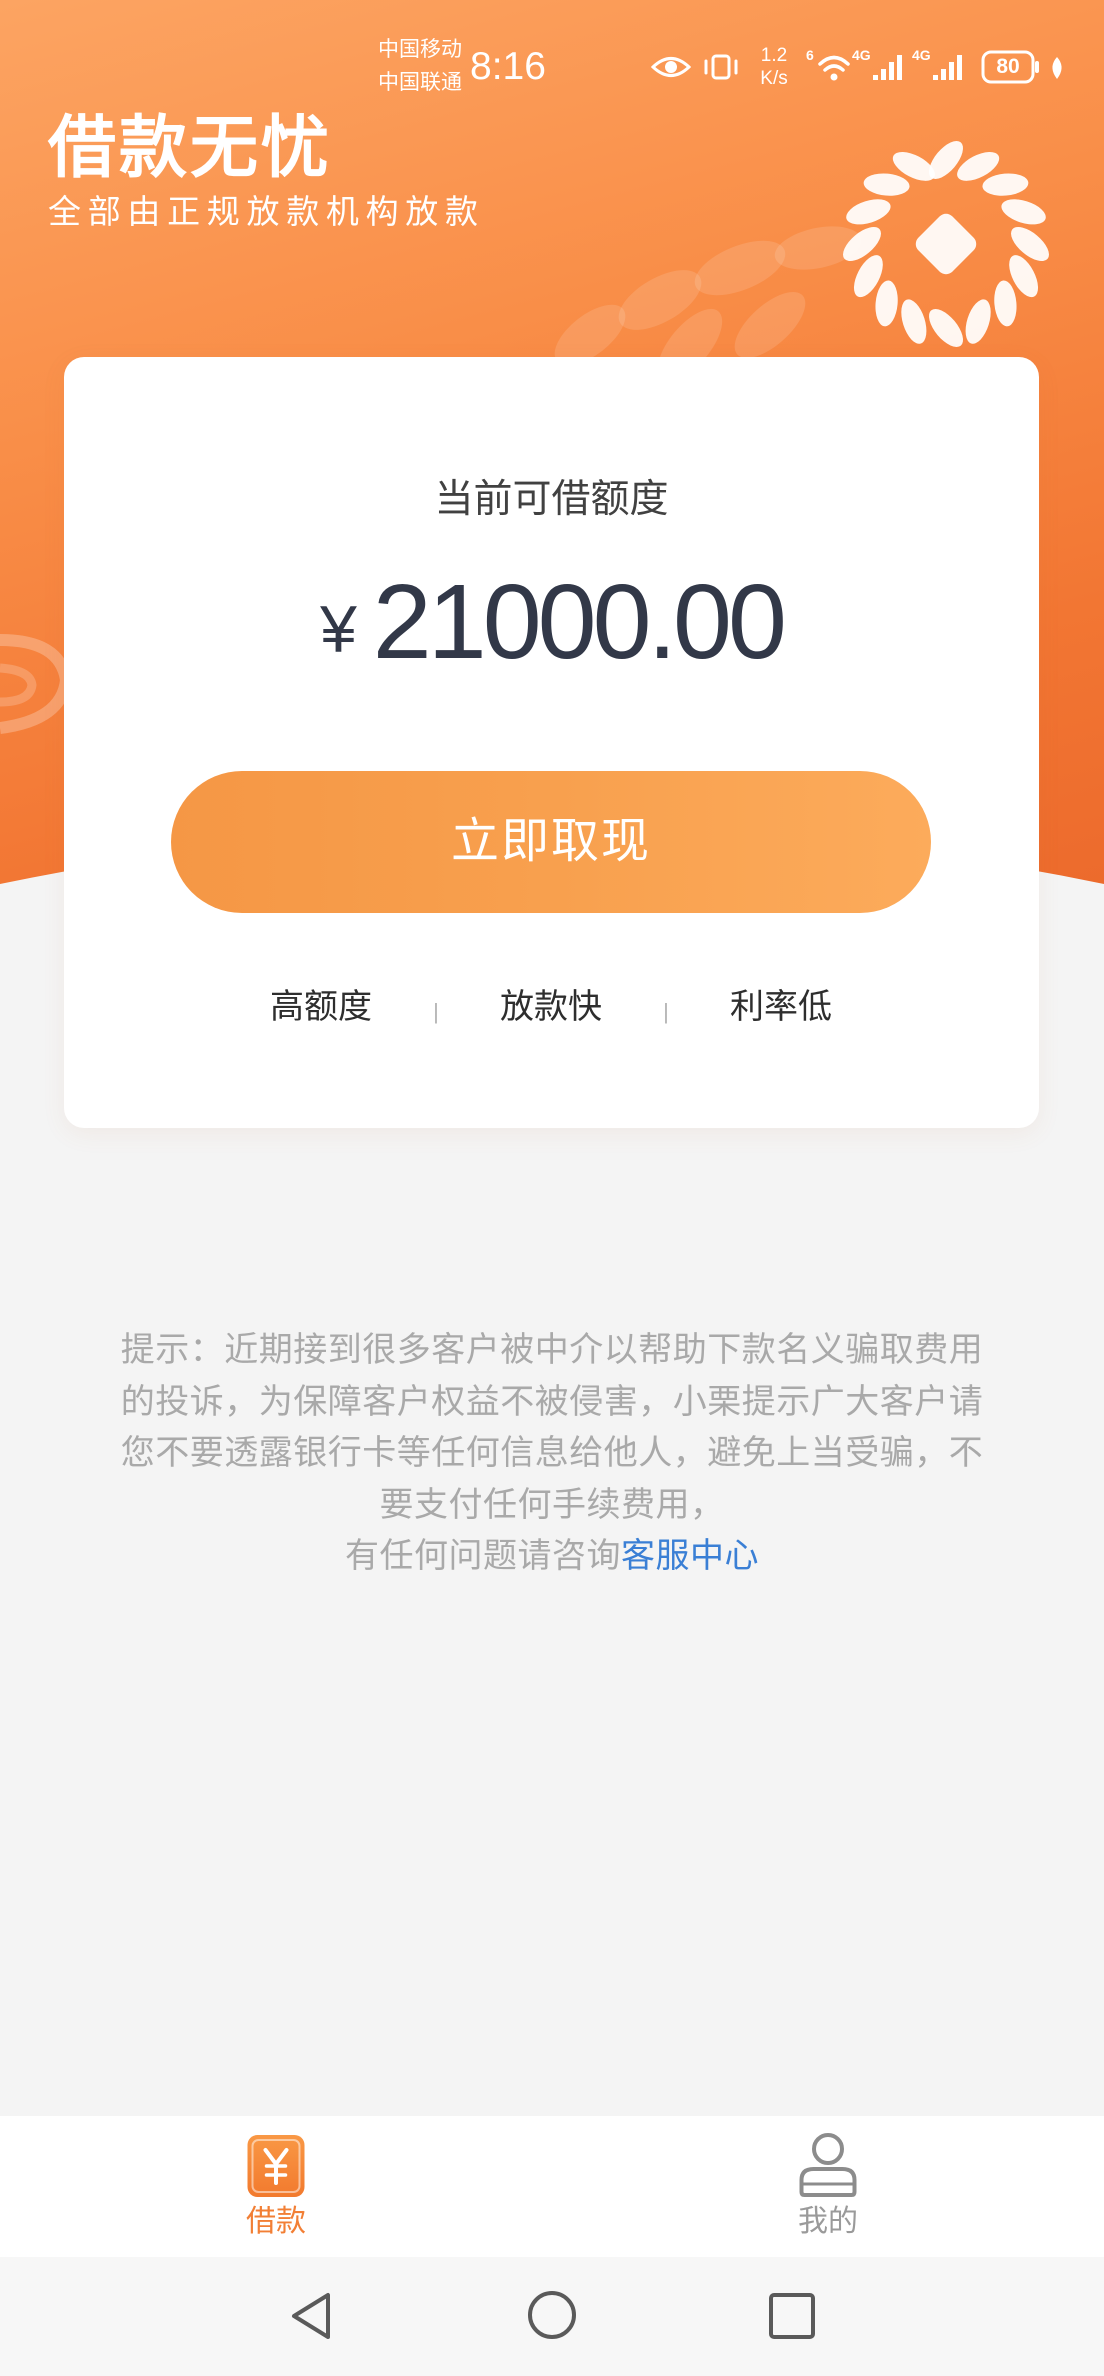 The height and width of the screenshot is (2376, 1104). What do you see at coordinates (551, 1007) in the screenshot?
I see `feature-fast-payout: 放款快` at bounding box center [551, 1007].